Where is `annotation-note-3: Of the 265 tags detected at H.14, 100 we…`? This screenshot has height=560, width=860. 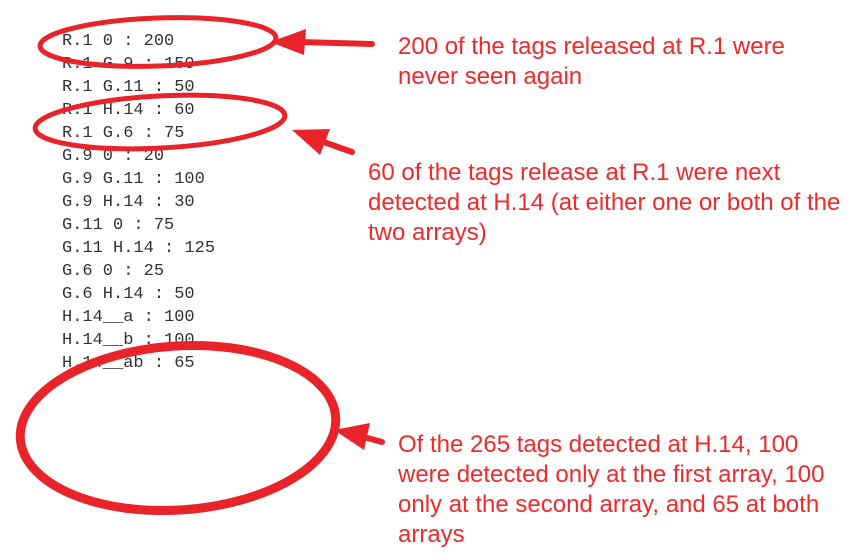 annotation-note-3: Of the 265 tags detected at H.14, 100 we… is located at coordinates (611, 489).